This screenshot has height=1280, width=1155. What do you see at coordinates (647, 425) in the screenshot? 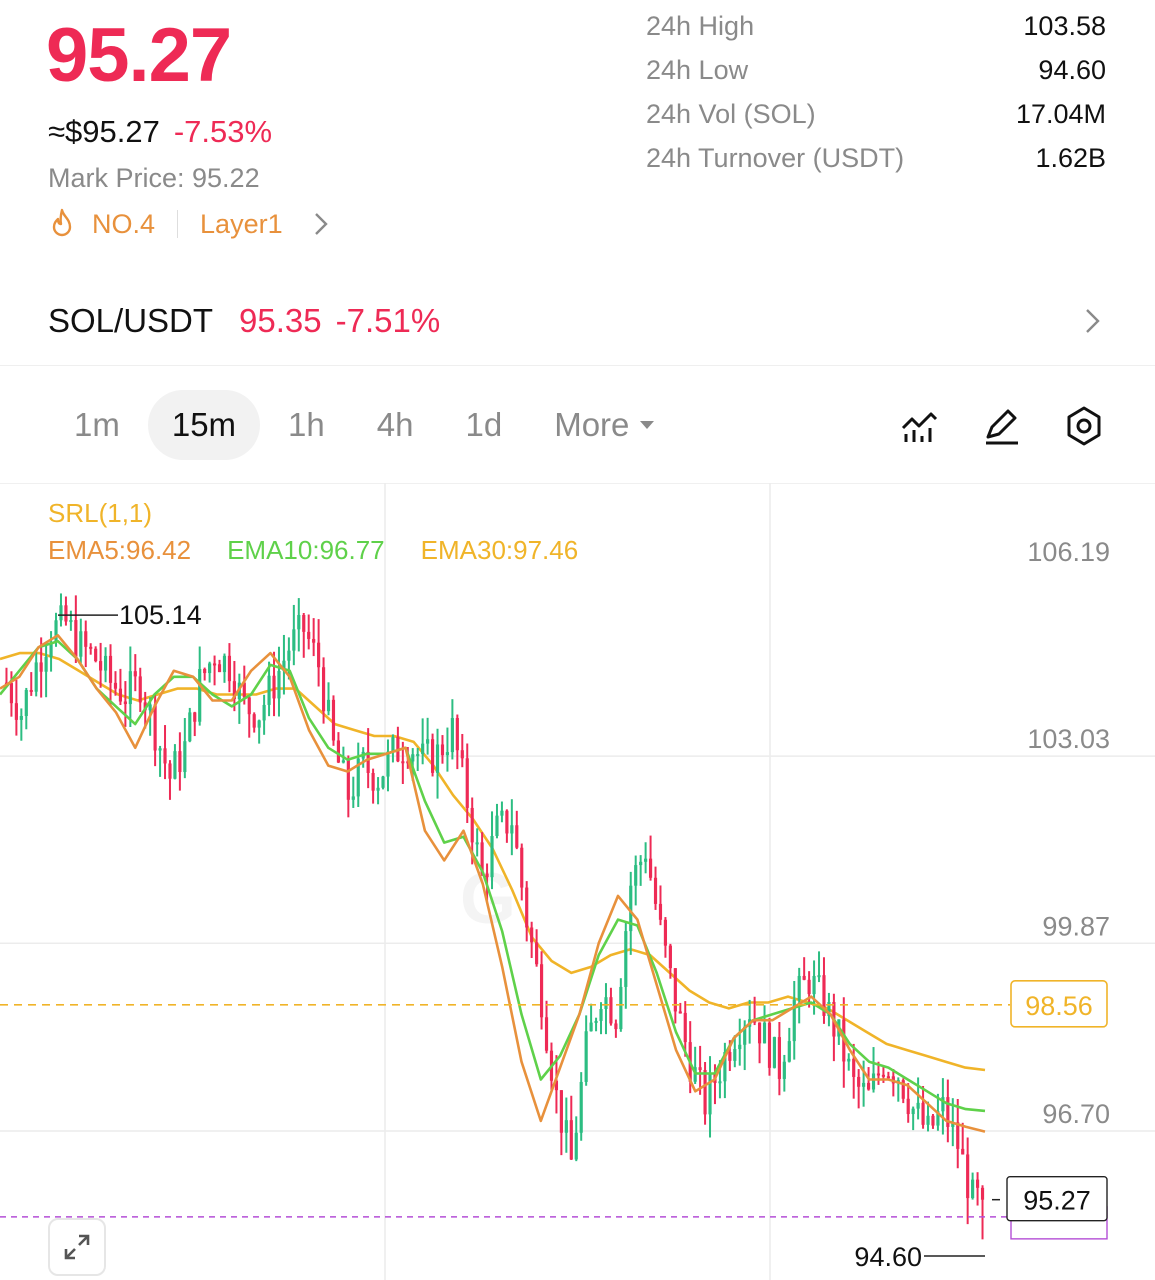
I see `caret-down-icon` at bounding box center [647, 425].